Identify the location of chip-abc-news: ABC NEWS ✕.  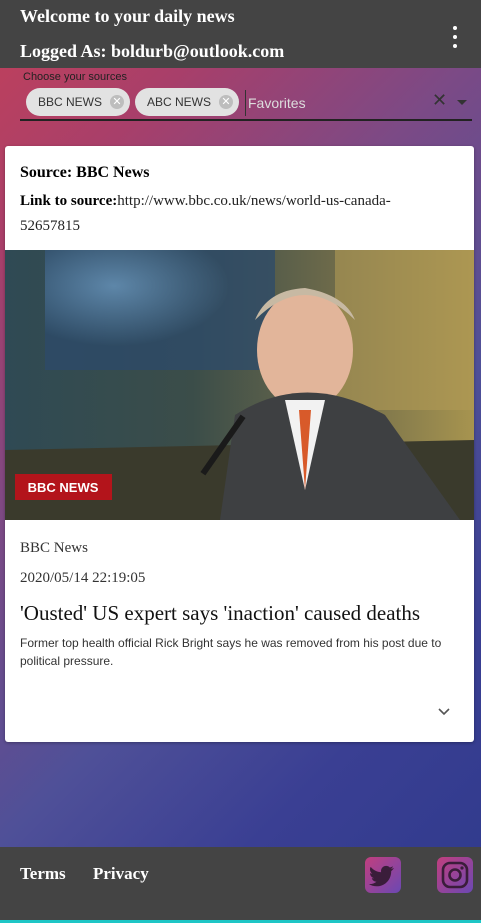
(187, 102).